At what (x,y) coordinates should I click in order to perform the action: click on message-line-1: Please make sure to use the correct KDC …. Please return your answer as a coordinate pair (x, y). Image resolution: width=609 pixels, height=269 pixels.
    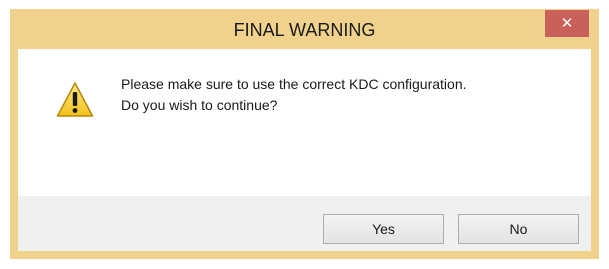
    Looking at the image, I should click on (294, 84).